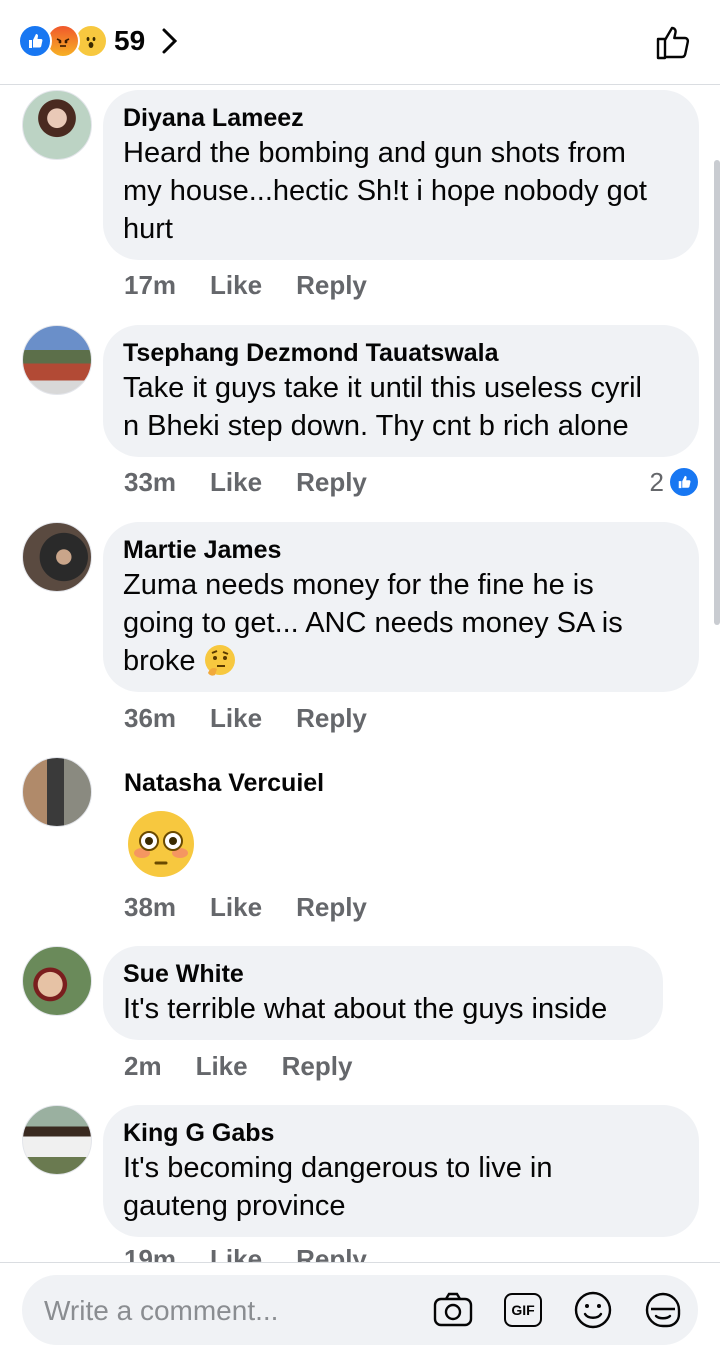 This screenshot has height=1356, width=720. I want to click on comment-time: 36m, so click(150, 718).